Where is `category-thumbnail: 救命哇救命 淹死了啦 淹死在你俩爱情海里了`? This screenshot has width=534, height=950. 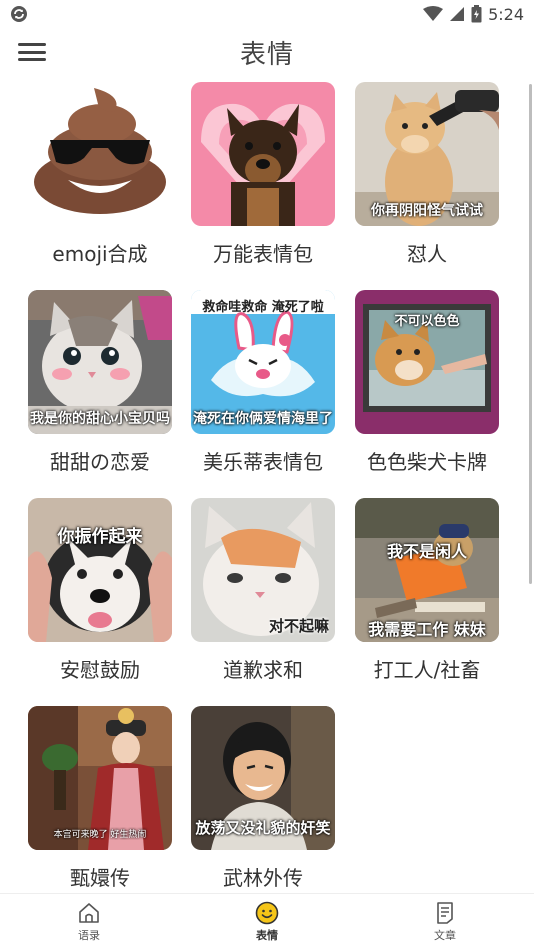
category-thumbnail: 救命哇救命 淹死了啦 淹死在你俩爱情海里了 is located at coordinates (263, 362).